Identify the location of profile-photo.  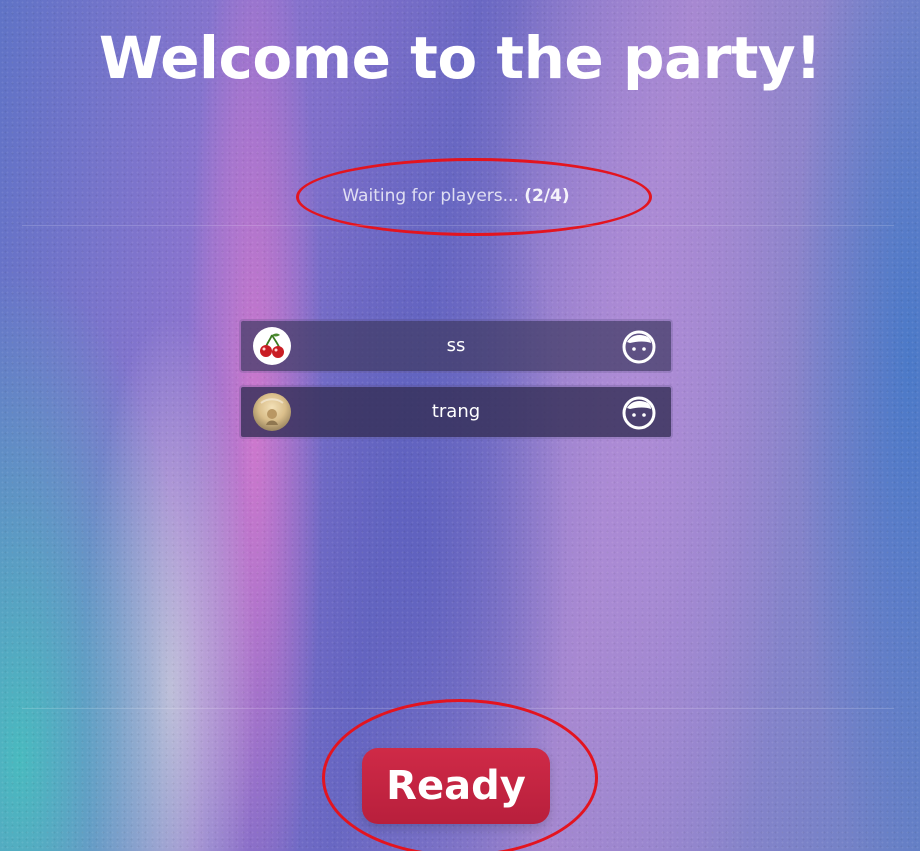
(272, 412).